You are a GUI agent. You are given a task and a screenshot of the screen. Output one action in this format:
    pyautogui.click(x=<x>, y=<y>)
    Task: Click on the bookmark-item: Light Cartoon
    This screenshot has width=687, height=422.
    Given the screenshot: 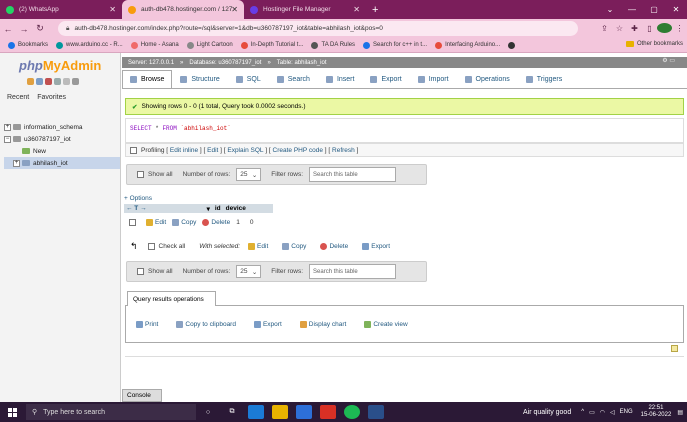 What is the action you would take?
    pyautogui.click(x=209, y=45)
    